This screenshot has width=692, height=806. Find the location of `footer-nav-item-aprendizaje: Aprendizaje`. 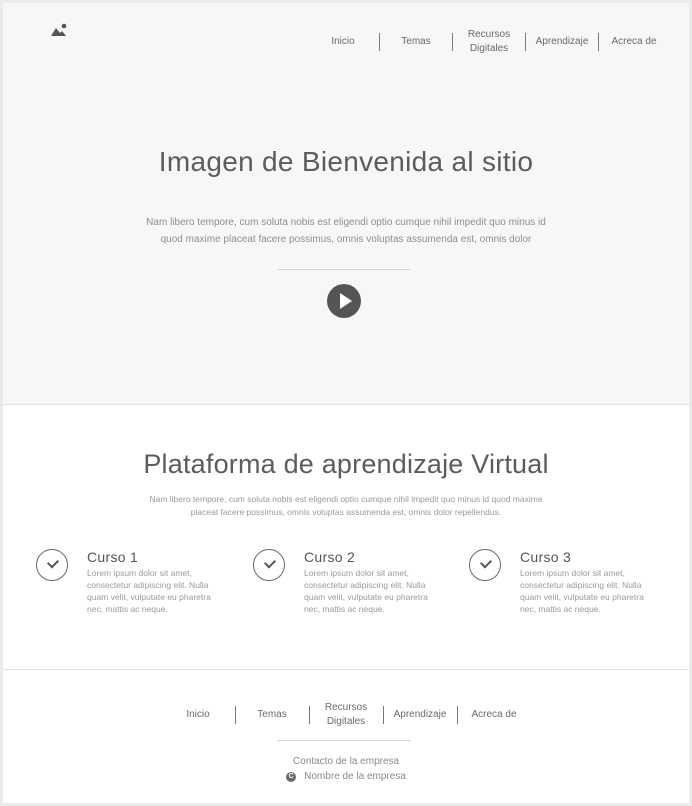

footer-nav-item-aprendizaje: Aprendizaje is located at coordinates (420, 715).